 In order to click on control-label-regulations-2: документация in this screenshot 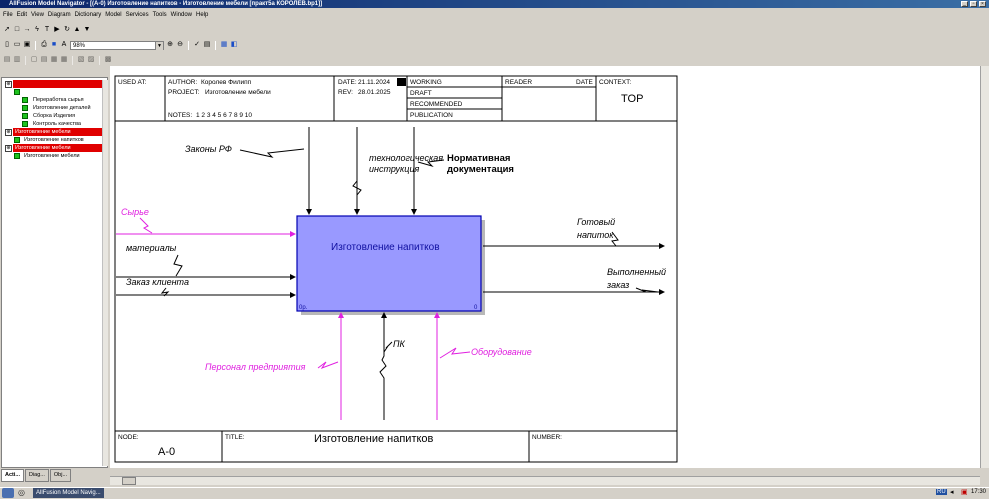, I will do `click(480, 169)`.